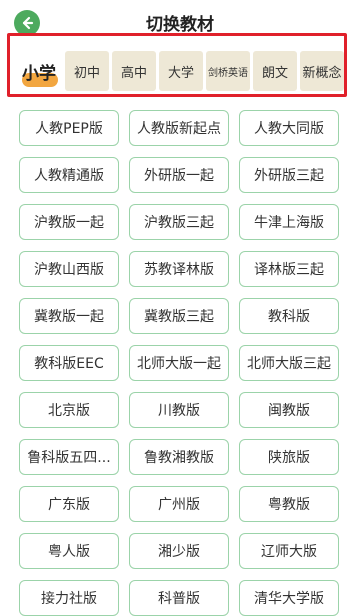  I want to click on textbook-button: 译林版三起, so click(289, 269).